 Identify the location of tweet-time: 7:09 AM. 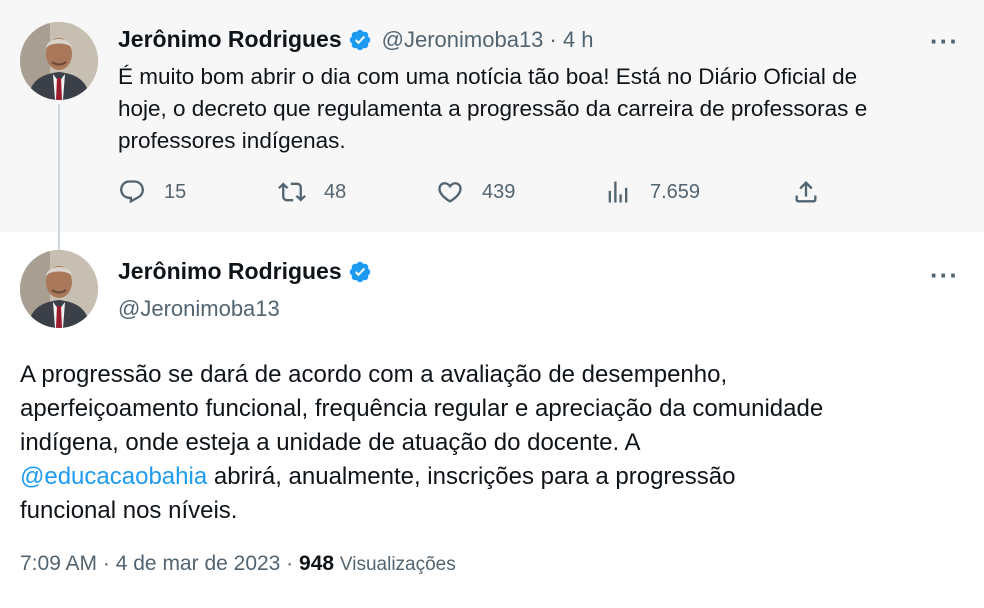
(58, 563).